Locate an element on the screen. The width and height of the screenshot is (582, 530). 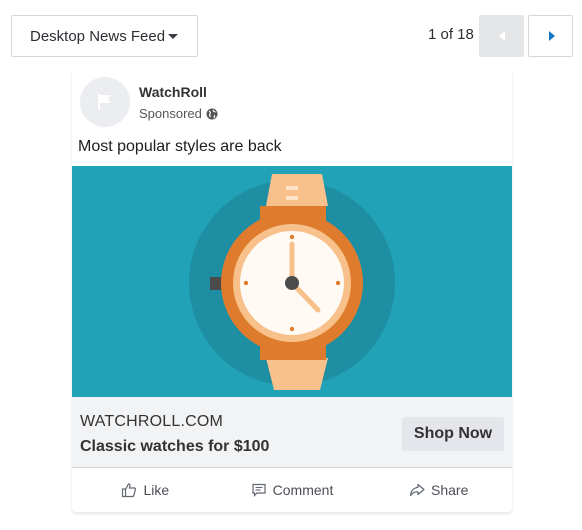
previous-button is located at coordinates (501, 36).